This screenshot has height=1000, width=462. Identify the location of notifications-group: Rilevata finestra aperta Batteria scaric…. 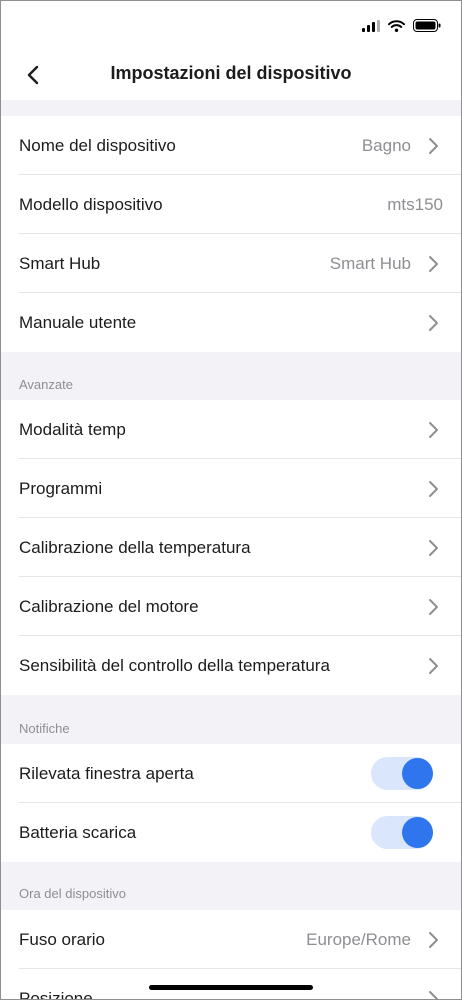
(231, 803).